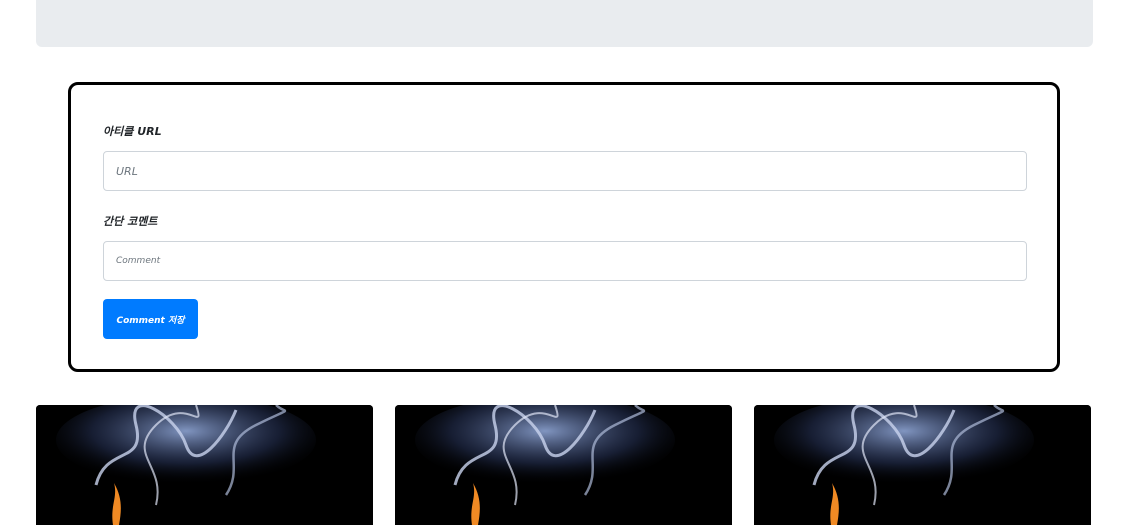  Describe the element at coordinates (565, 171) in the screenshot. I see `url-input` at that location.